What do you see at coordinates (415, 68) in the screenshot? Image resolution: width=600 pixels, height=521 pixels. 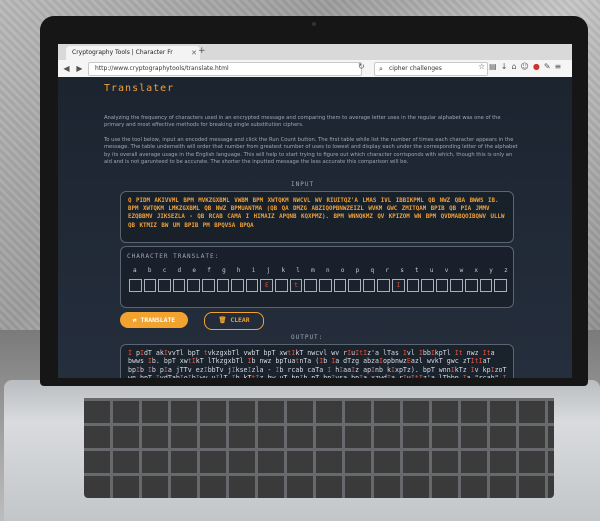 I see `search-query: cipher challenges` at bounding box center [415, 68].